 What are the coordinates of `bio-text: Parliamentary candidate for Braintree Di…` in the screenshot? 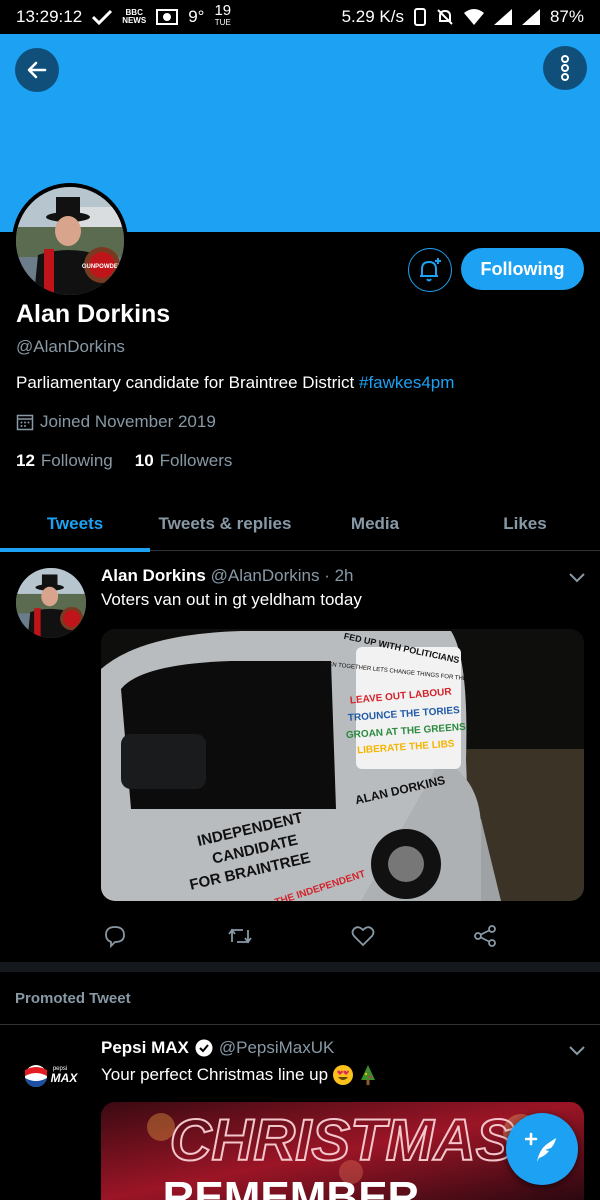 It's located at (187, 382).